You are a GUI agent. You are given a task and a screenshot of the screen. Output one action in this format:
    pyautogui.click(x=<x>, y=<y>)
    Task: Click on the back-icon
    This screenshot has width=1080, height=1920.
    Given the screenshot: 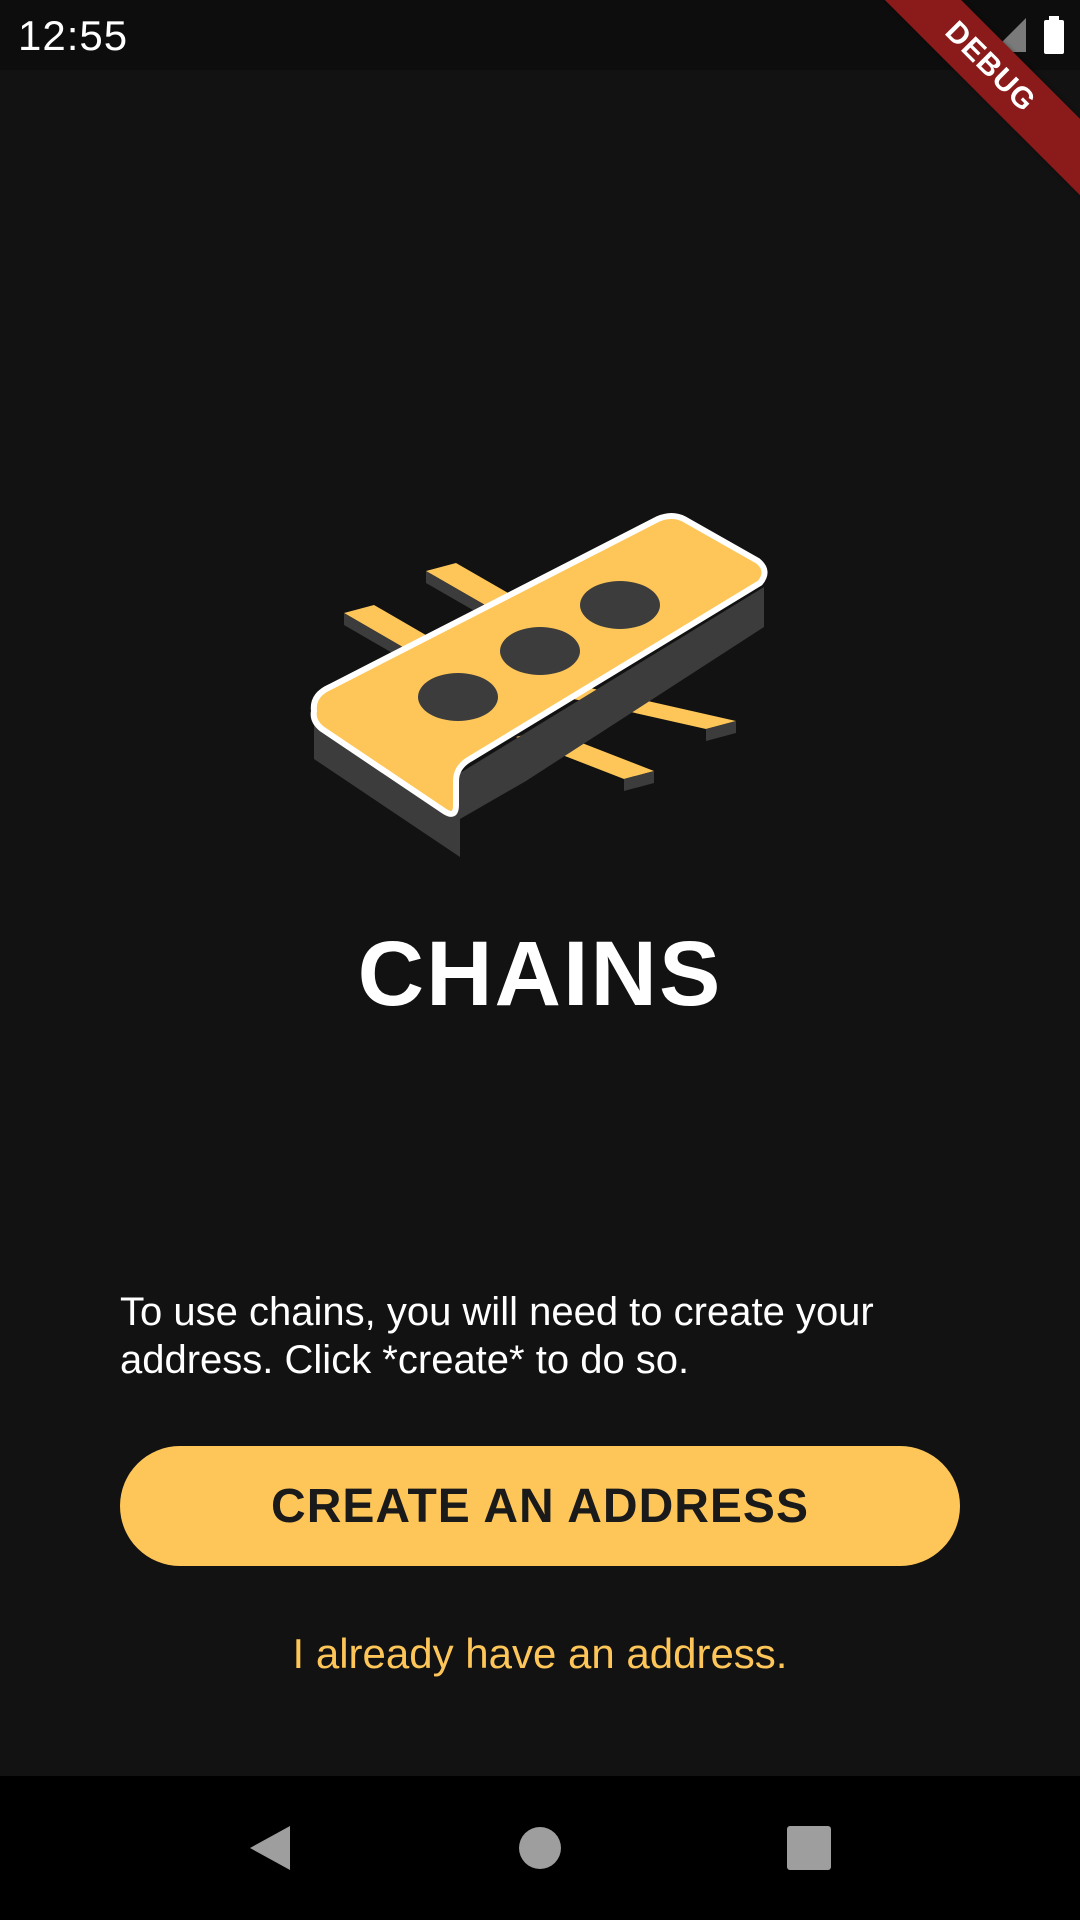 What is the action you would take?
    pyautogui.click(x=268, y=1848)
    